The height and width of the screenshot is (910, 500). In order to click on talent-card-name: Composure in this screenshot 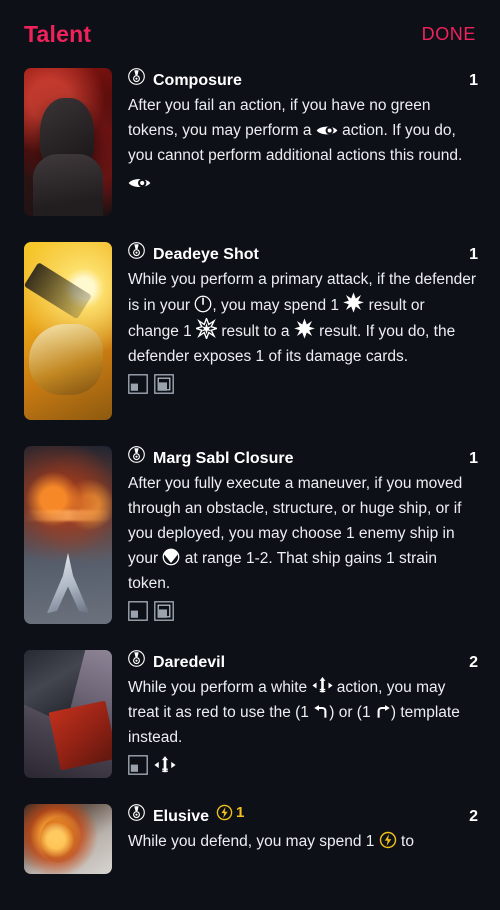, I will do `click(197, 80)`.